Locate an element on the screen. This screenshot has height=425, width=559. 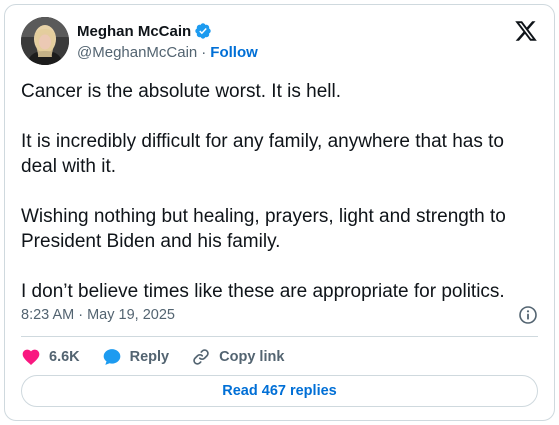
name-row: Meghan McCain is located at coordinates (167, 31).